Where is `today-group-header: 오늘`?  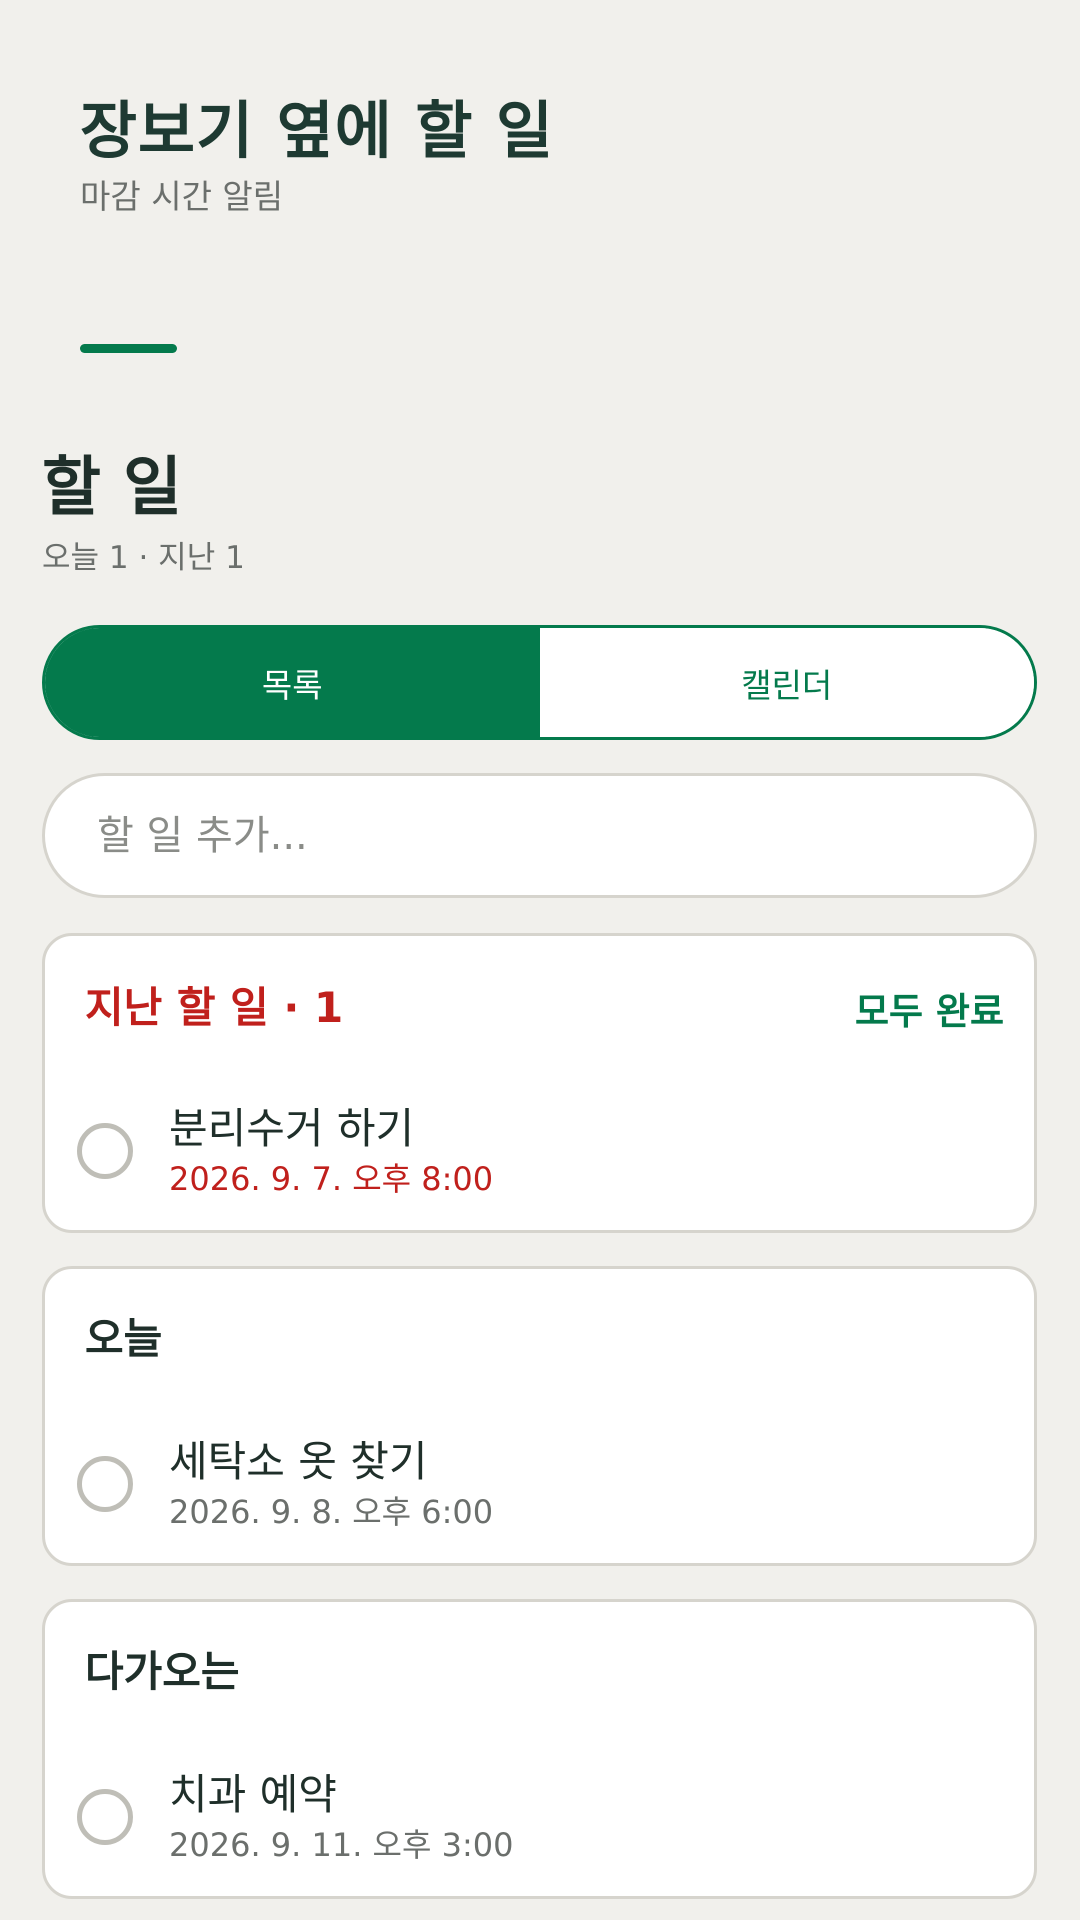 today-group-header: 오늘 is located at coordinates (544, 1339).